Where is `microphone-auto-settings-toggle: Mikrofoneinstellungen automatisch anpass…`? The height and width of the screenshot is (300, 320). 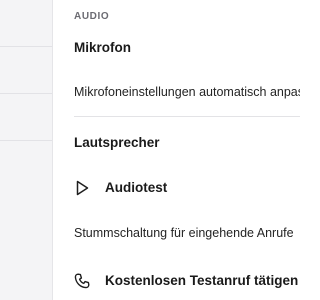
microphone-auto-settings-toggle: Mikrofoneinstellungen automatisch anpass… is located at coordinates (187, 92).